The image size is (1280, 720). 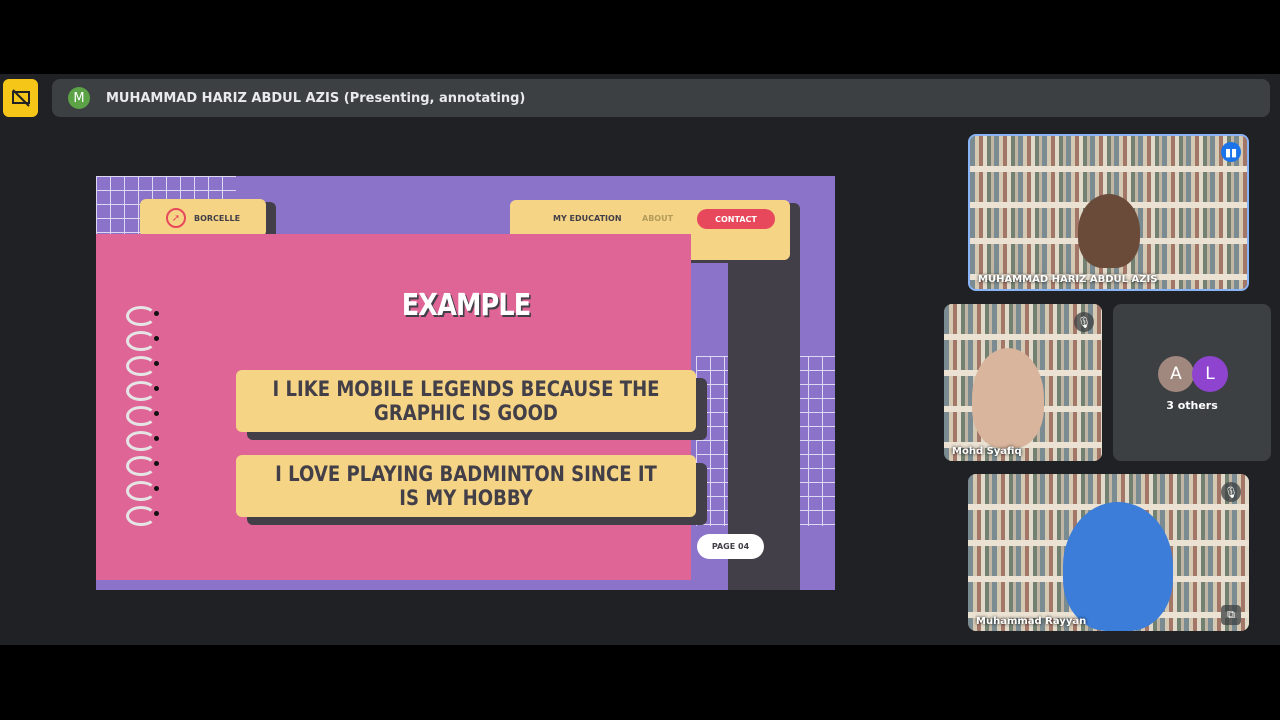 I want to click on pin-icon: ⧉, so click(x=1231, y=615).